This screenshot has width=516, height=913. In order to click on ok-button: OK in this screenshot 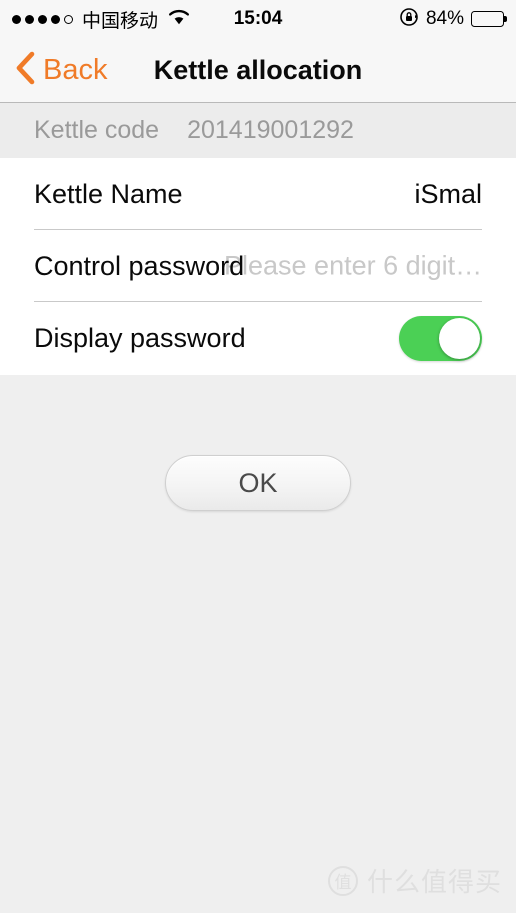, I will do `click(258, 483)`.